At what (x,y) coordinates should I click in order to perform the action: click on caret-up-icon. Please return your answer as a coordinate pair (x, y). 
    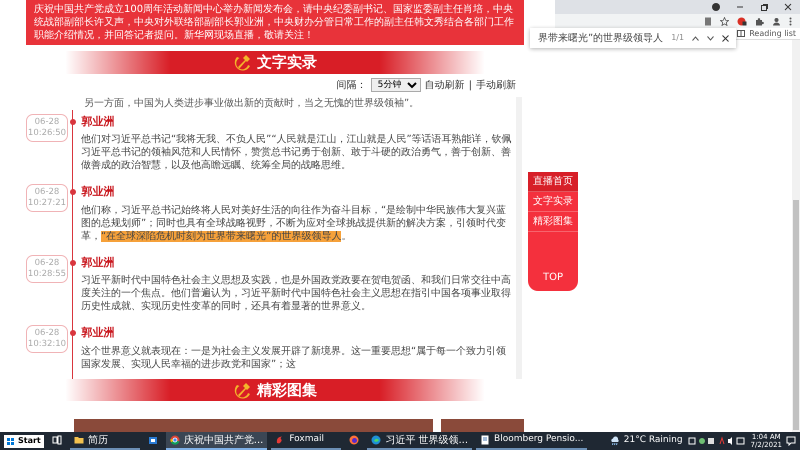
    Looking at the image, I should click on (696, 38).